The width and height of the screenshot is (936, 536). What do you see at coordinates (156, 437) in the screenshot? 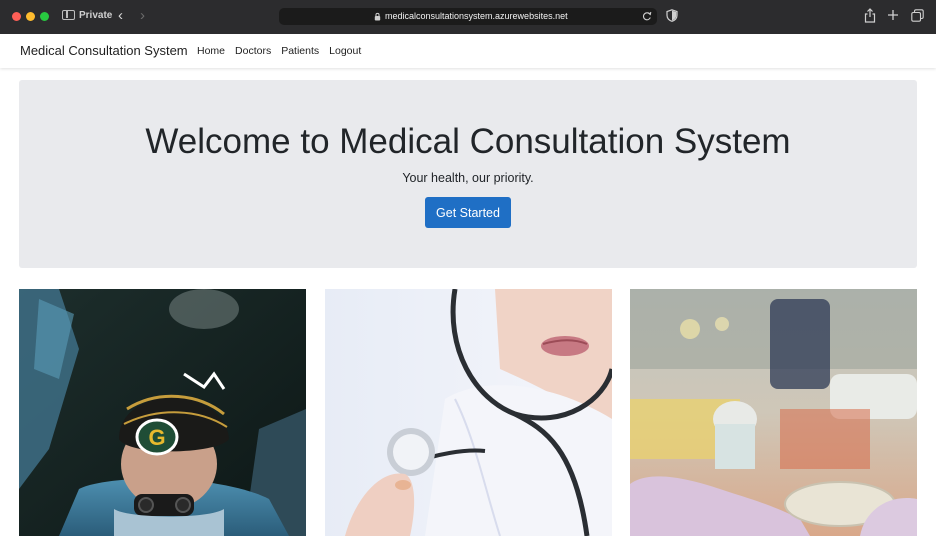
I see `svg-text: G` at bounding box center [156, 437].